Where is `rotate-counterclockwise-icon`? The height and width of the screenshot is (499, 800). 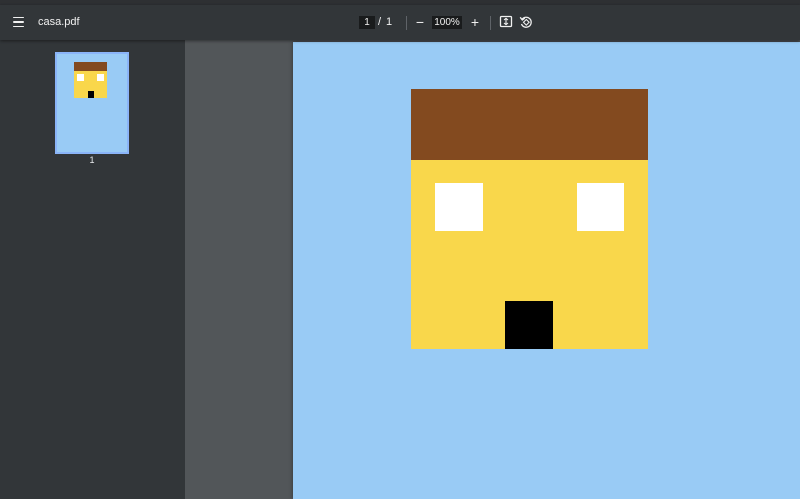 rotate-counterclockwise-icon is located at coordinates (526, 22).